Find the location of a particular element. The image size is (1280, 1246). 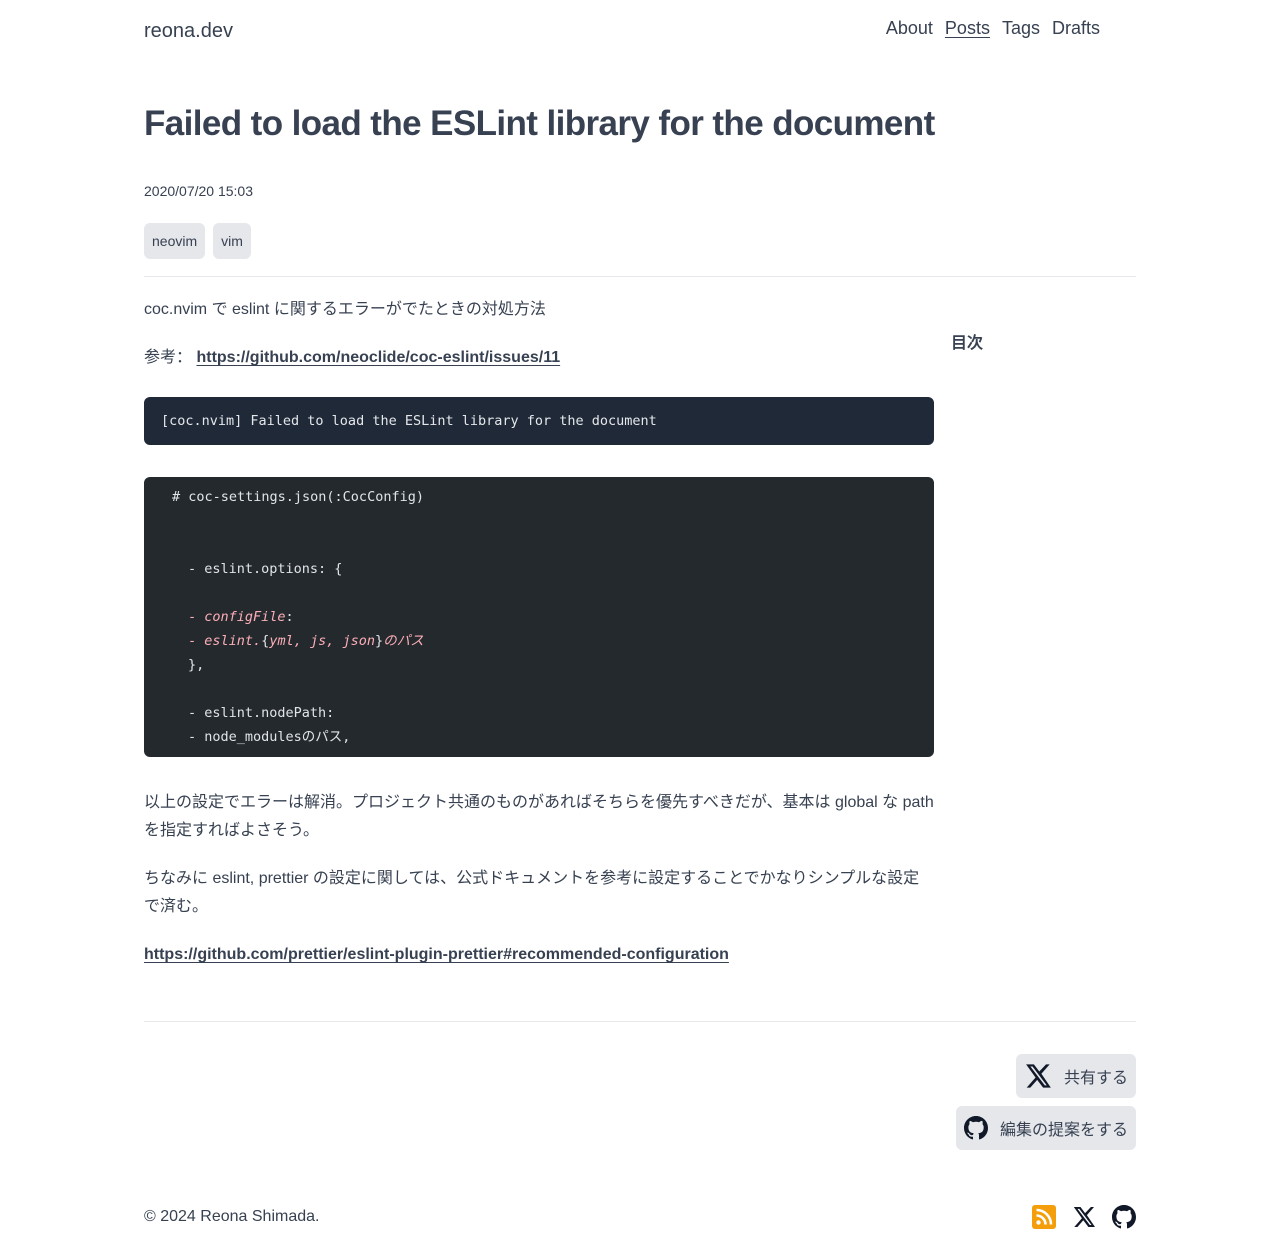

post-date: 2020/07/20 15:03 is located at coordinates (198, 191).